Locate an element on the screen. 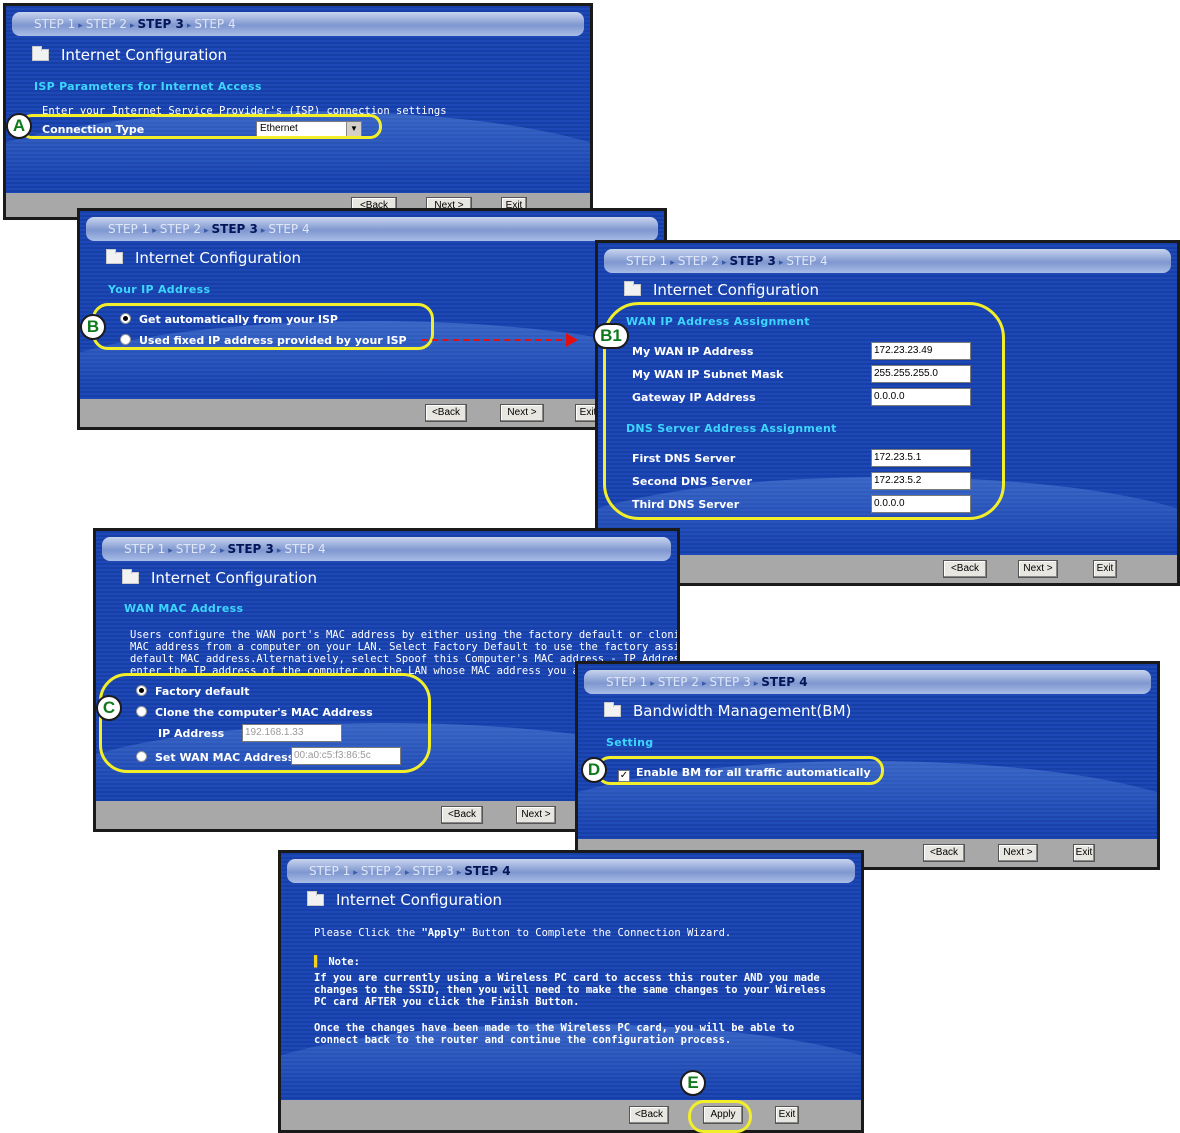 This screenshot has width=1180, height=1133. subnet-mask-field: 255.255.255.0 is located at coordinates (921, 374).